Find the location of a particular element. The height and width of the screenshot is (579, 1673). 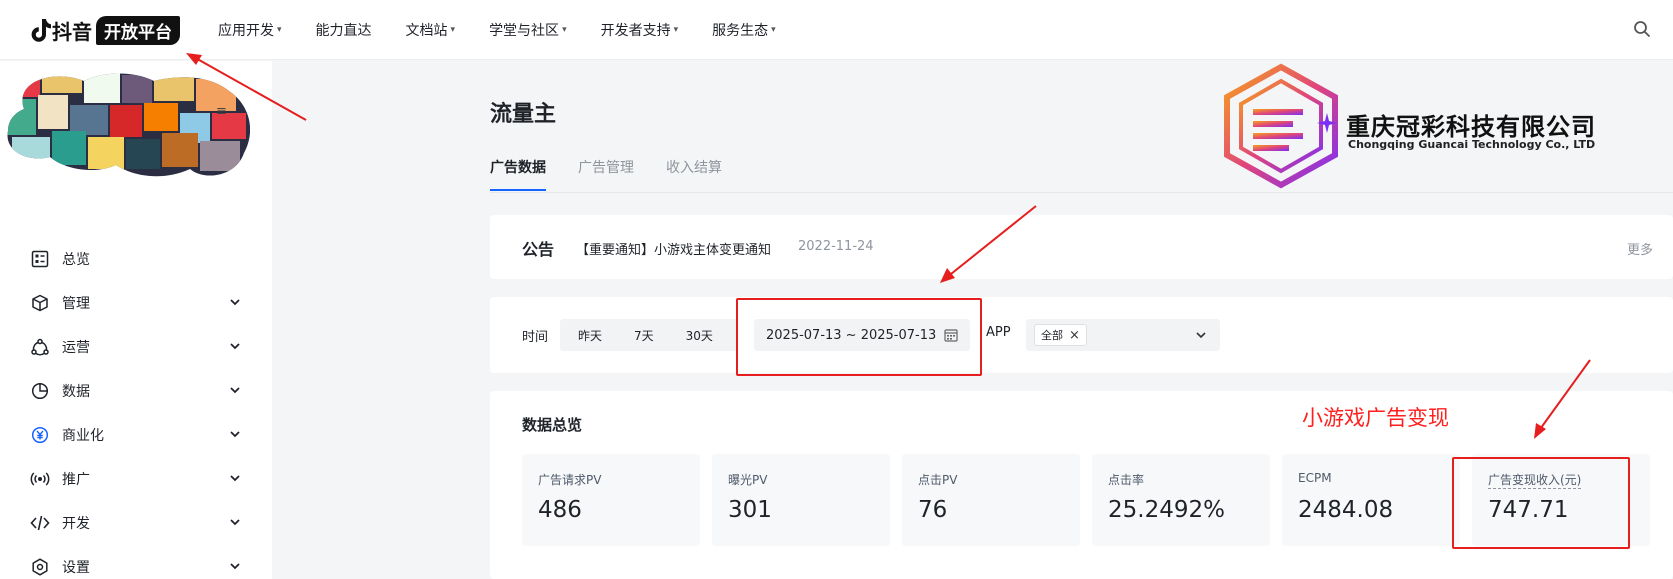

metric-label: 广告请求PV is located at coordinates (570, 480).